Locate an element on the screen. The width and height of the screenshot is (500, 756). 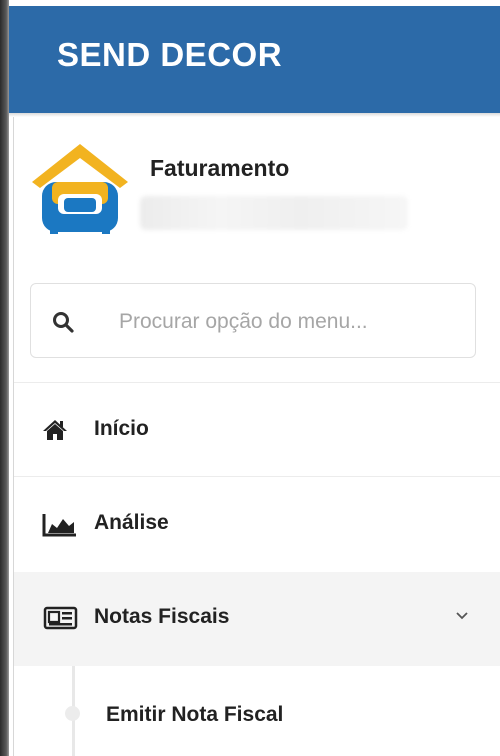
menu-item-analise: Análise is located at coordinates (257, 524).